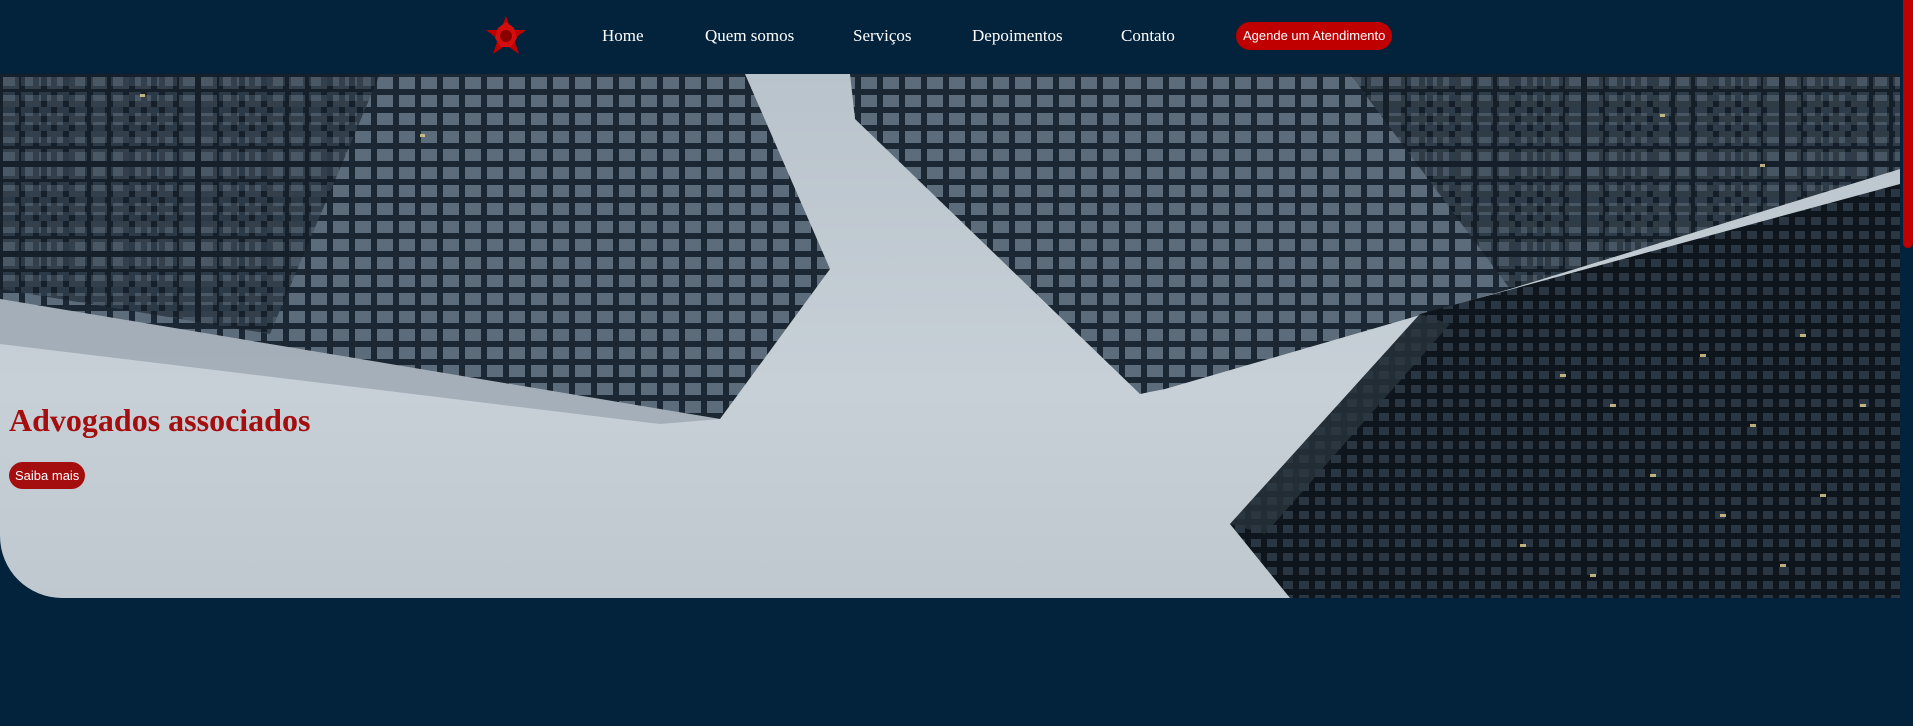 The height and width of the screenshot is (726, 1913). Describe the element at coordinates (623, 36) in the screenshot. I see `nav-home: Home` at that location.